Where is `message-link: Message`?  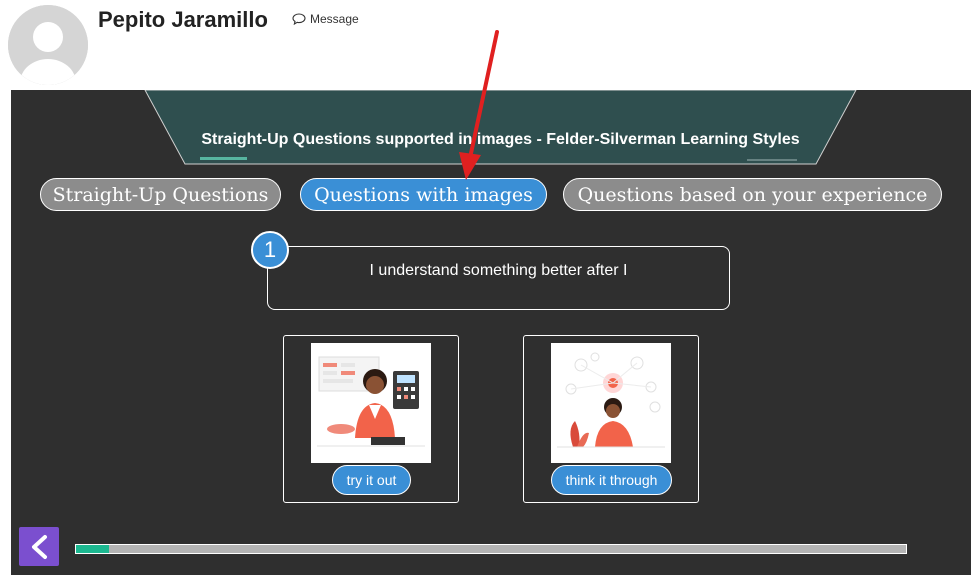 message-link: Message is located at coordinates (325, 19).